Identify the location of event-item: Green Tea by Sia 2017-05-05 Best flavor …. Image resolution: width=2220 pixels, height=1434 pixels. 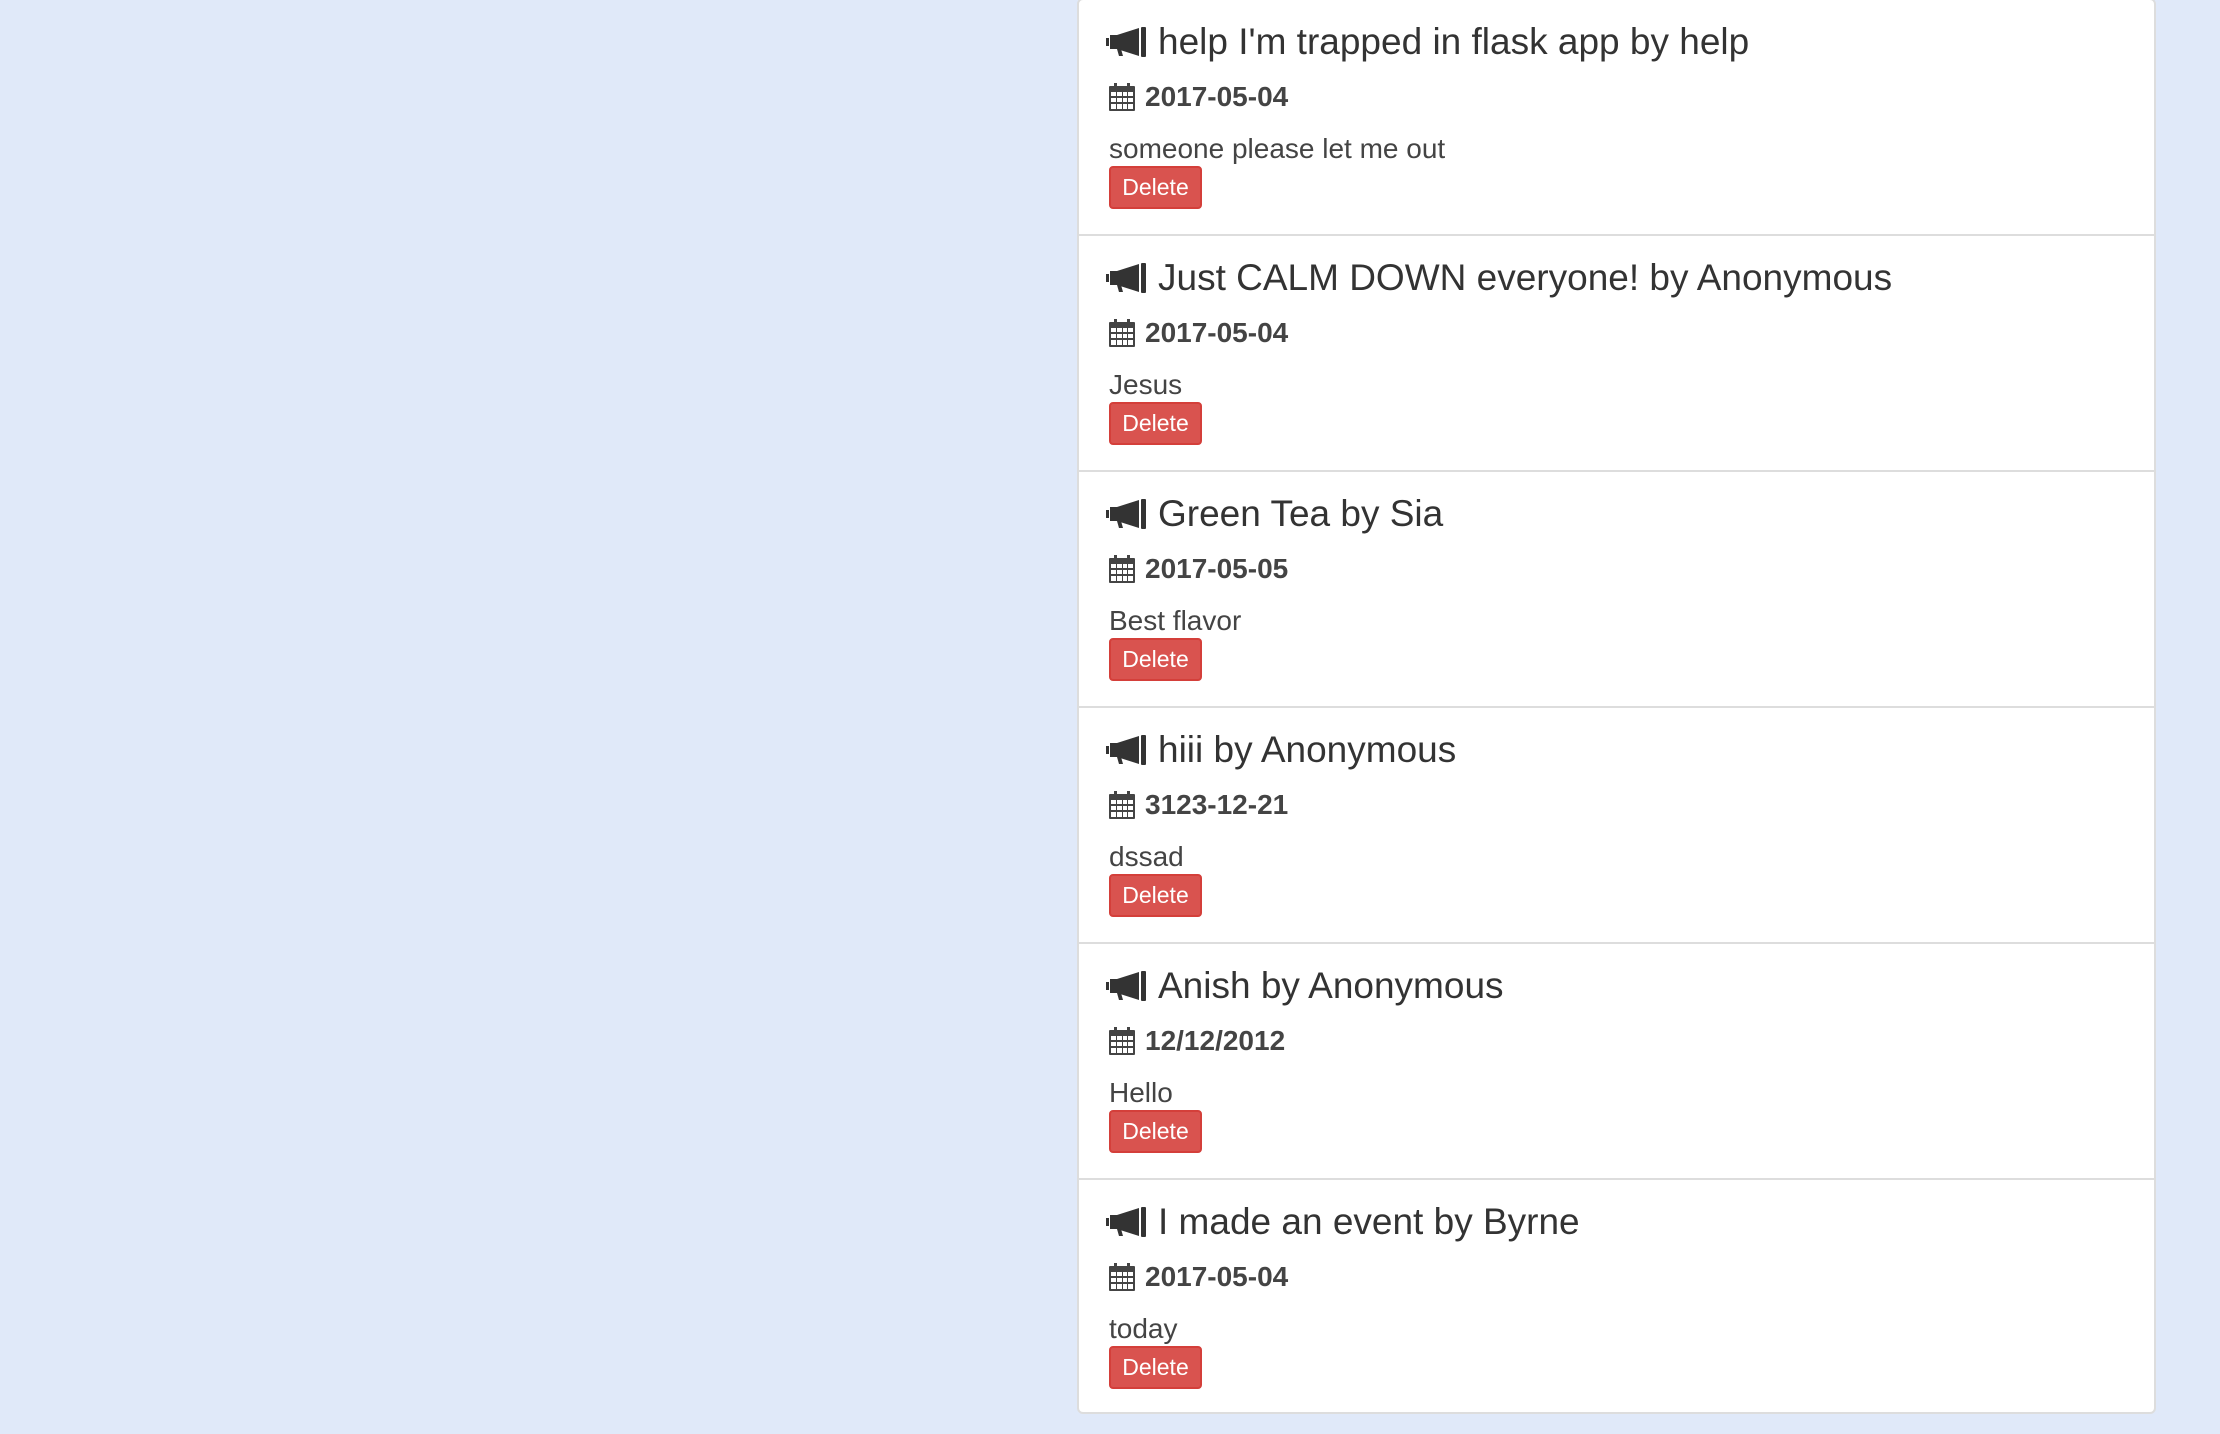
(1616, 590).